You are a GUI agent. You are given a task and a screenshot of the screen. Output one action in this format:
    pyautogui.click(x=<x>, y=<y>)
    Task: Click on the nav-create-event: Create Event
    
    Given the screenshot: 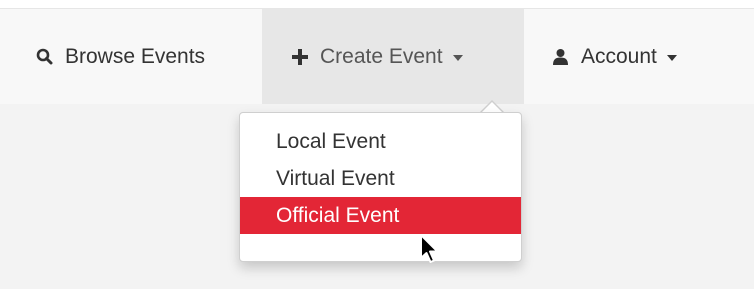 What is the action you would take?
    pyautogui.click(x=393, y=56)
    